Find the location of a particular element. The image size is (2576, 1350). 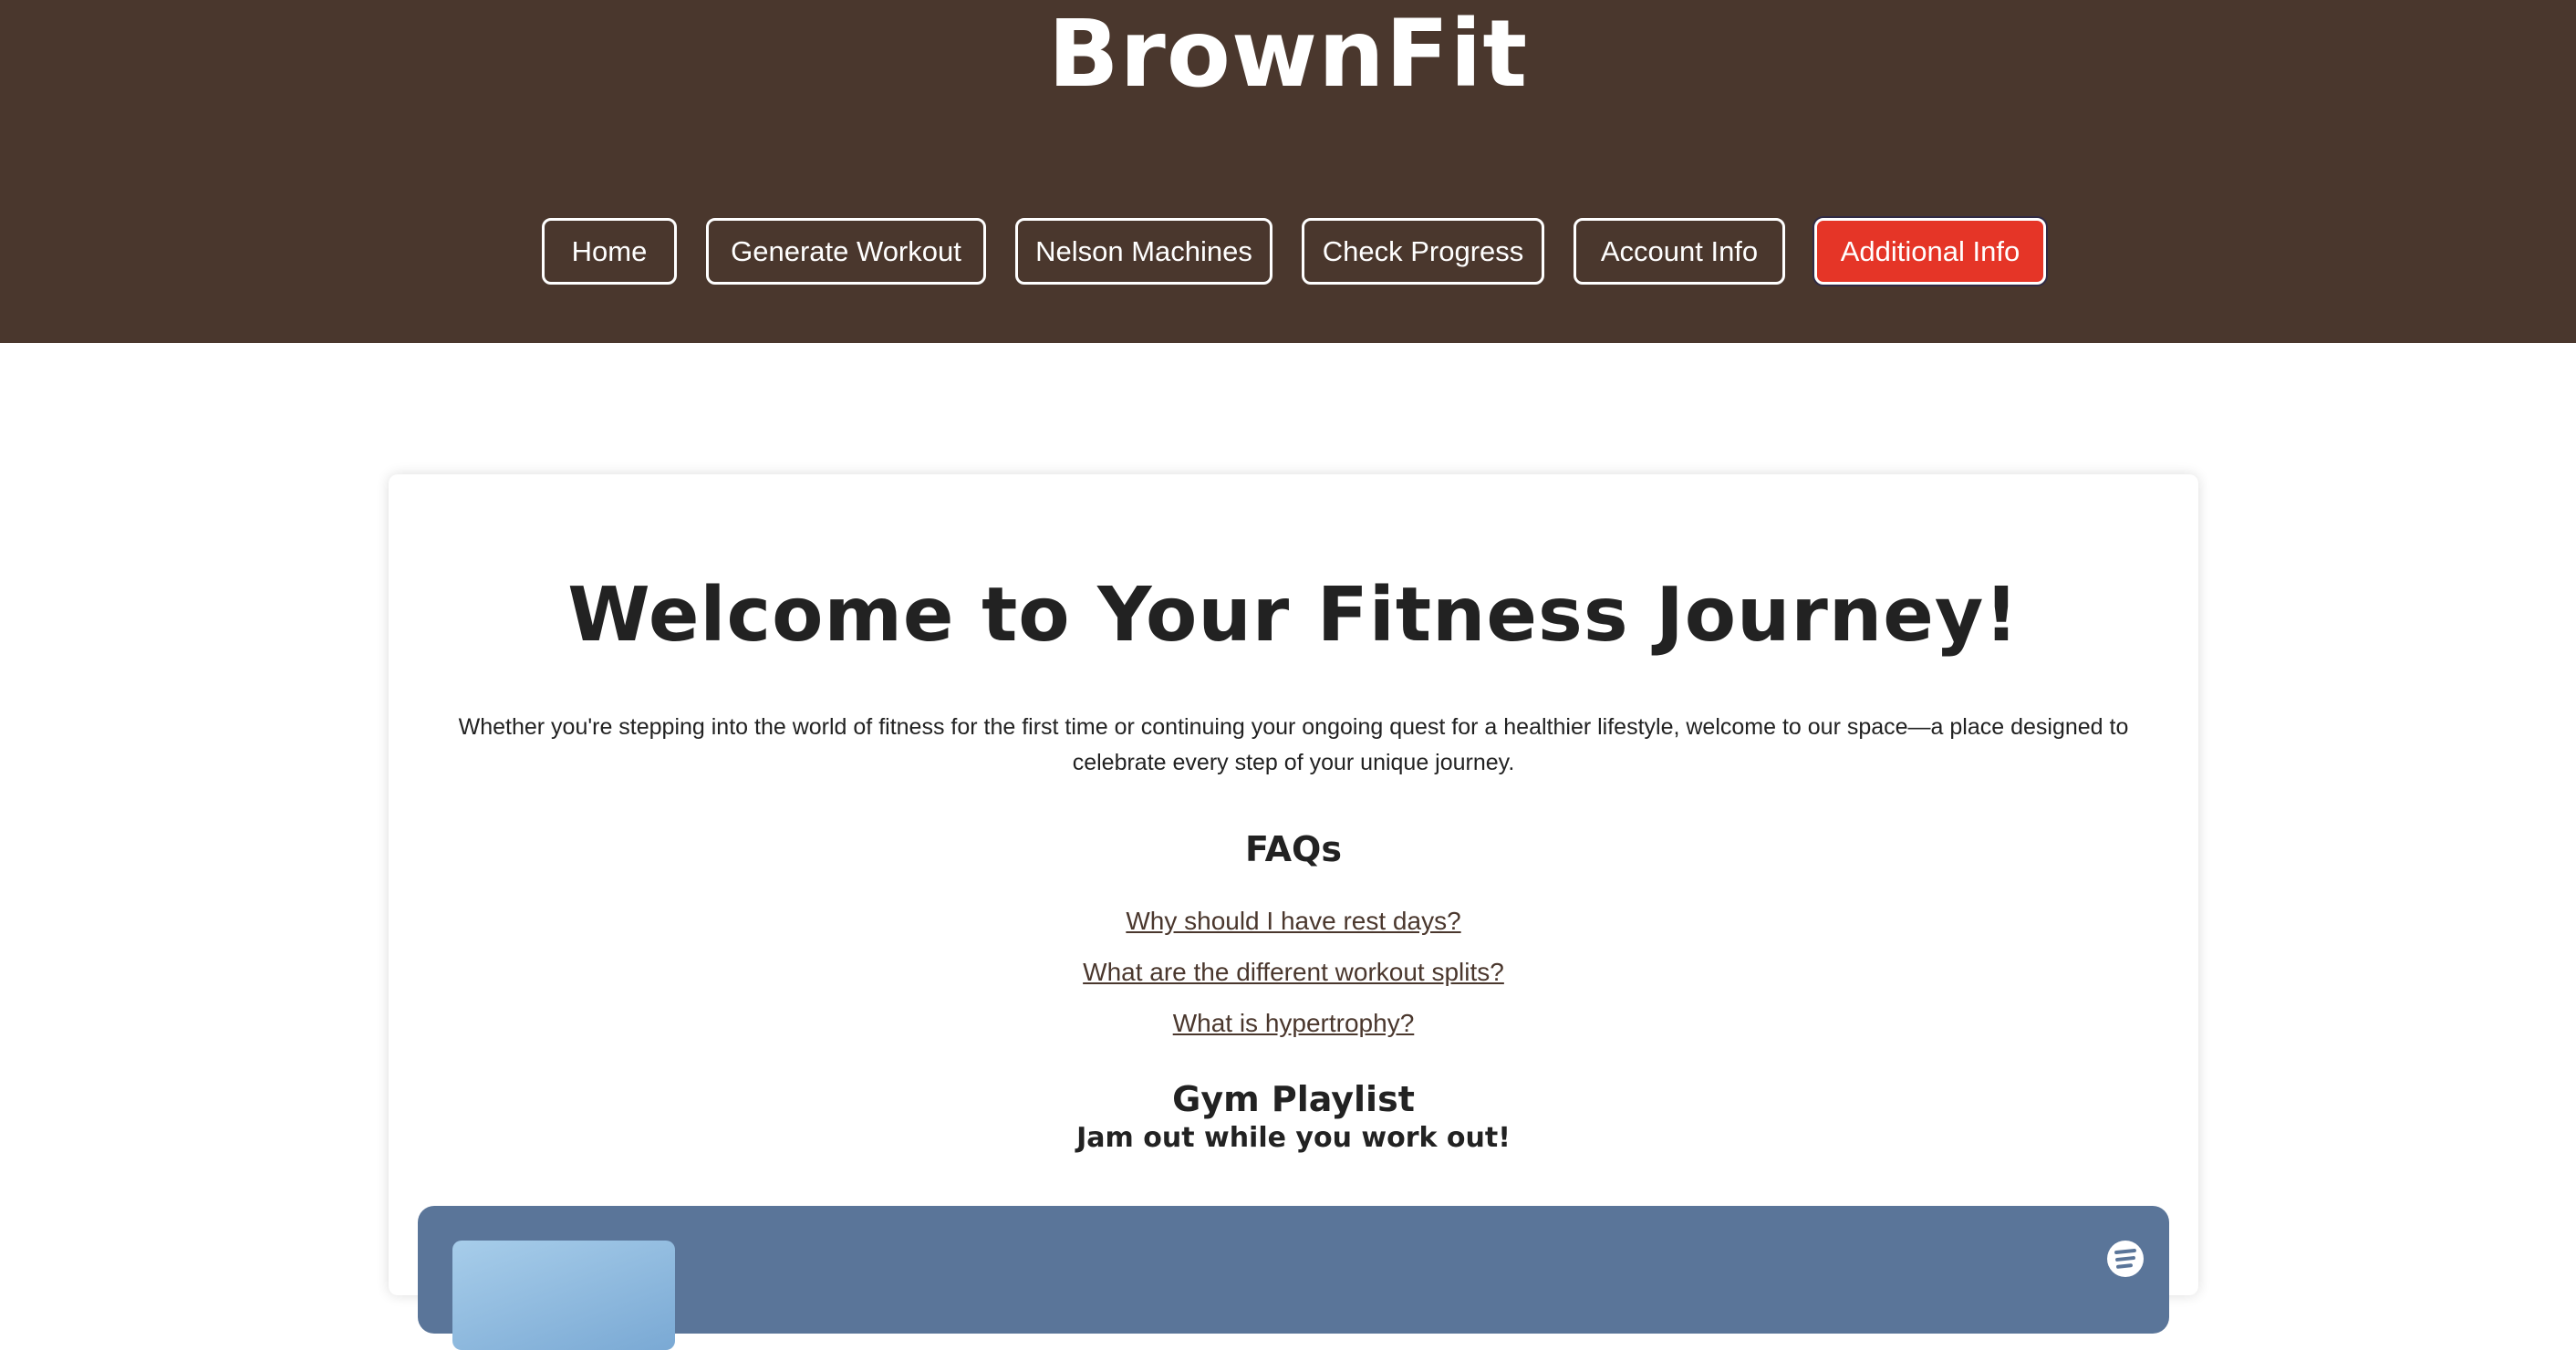

nav-additional-info-button: Additional Info is located at coordinates (1930, 251).